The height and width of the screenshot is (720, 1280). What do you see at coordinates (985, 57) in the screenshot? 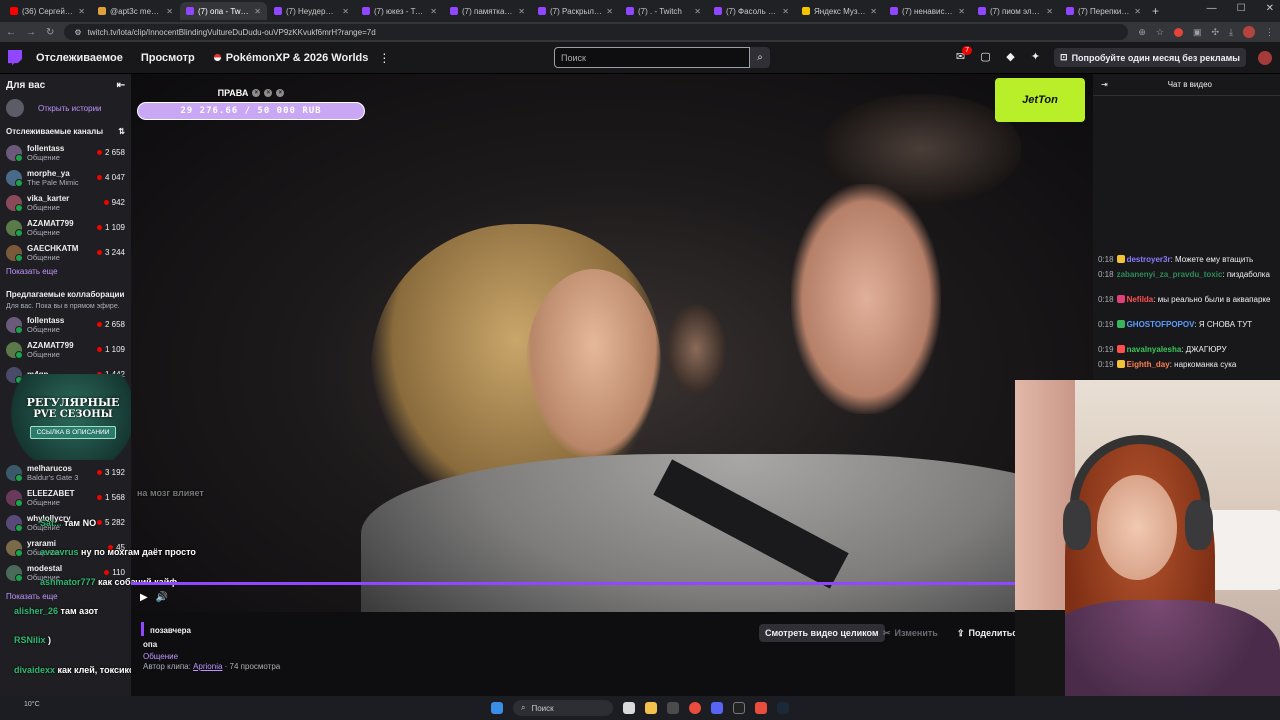
I see `whispers-icon: ▢` at bounding box center [985, 57].